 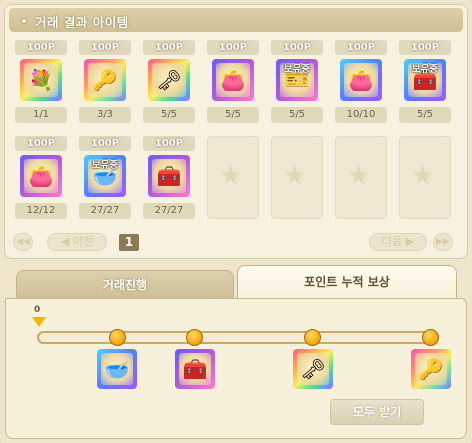 What do you see at coordinates (238, 337) in the screenshot?
I see `progress-track` at bounding box center [238, 337].